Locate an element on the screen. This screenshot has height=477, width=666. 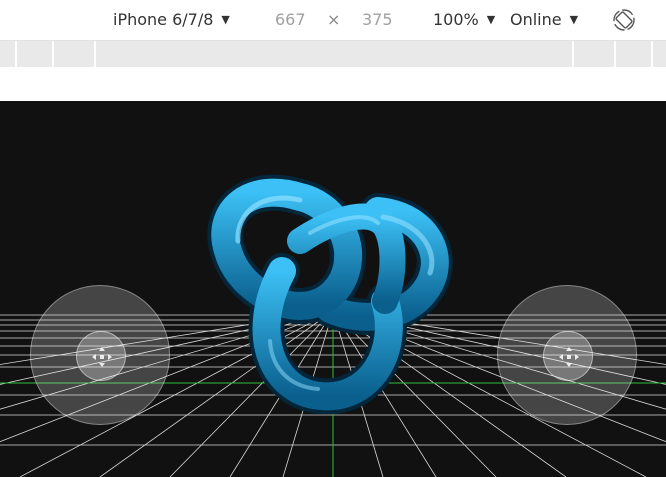
device-select: iPhone 6/7/8 ▼ is located at coordinates (171, 20).